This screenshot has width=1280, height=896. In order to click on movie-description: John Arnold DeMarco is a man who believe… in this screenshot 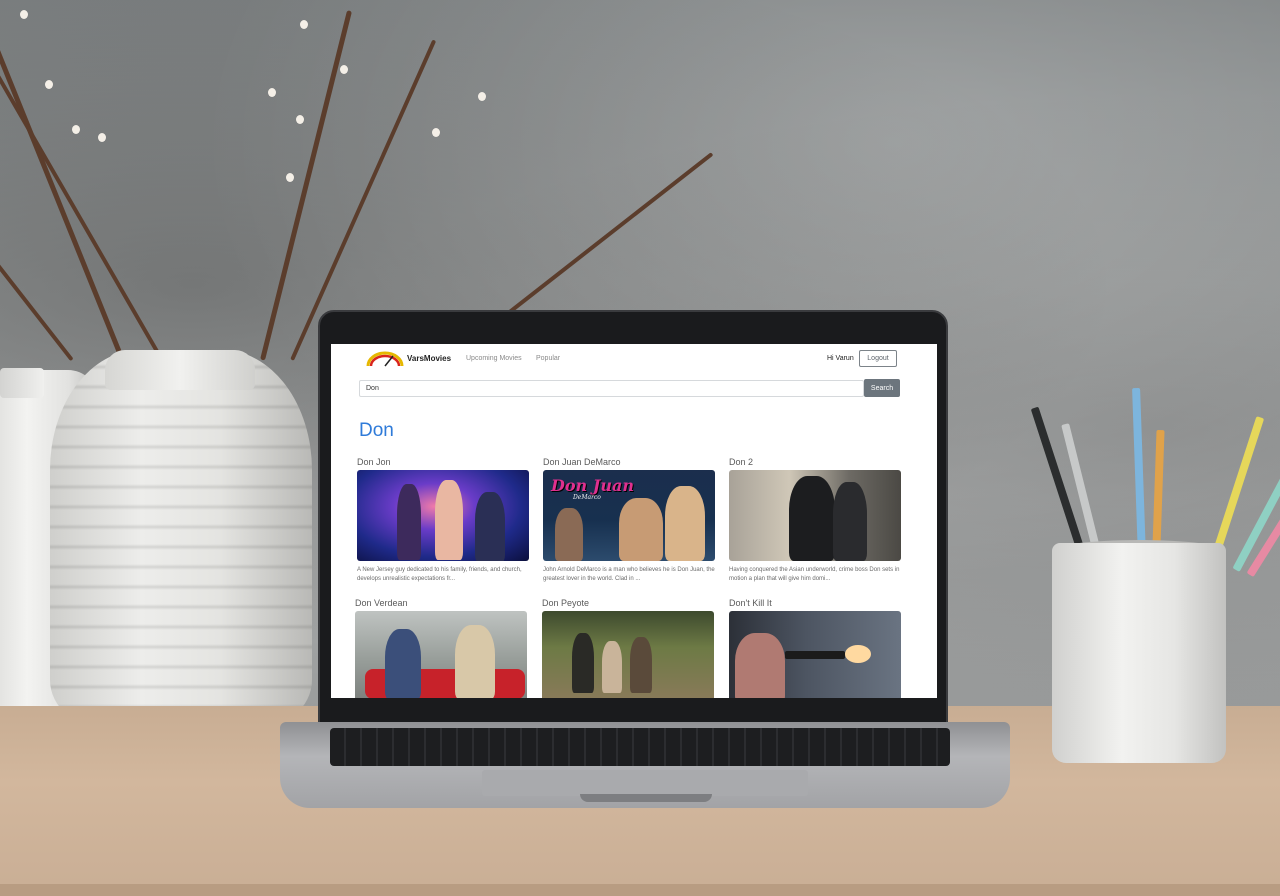, I will do `click(629, 574)`.